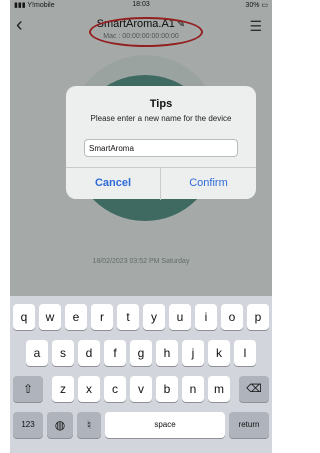 The image size is (320, 453). What do you see at coordinates (161, 148) in the screenshot?
I see `device-name-input` at bounding box center [161, 148].